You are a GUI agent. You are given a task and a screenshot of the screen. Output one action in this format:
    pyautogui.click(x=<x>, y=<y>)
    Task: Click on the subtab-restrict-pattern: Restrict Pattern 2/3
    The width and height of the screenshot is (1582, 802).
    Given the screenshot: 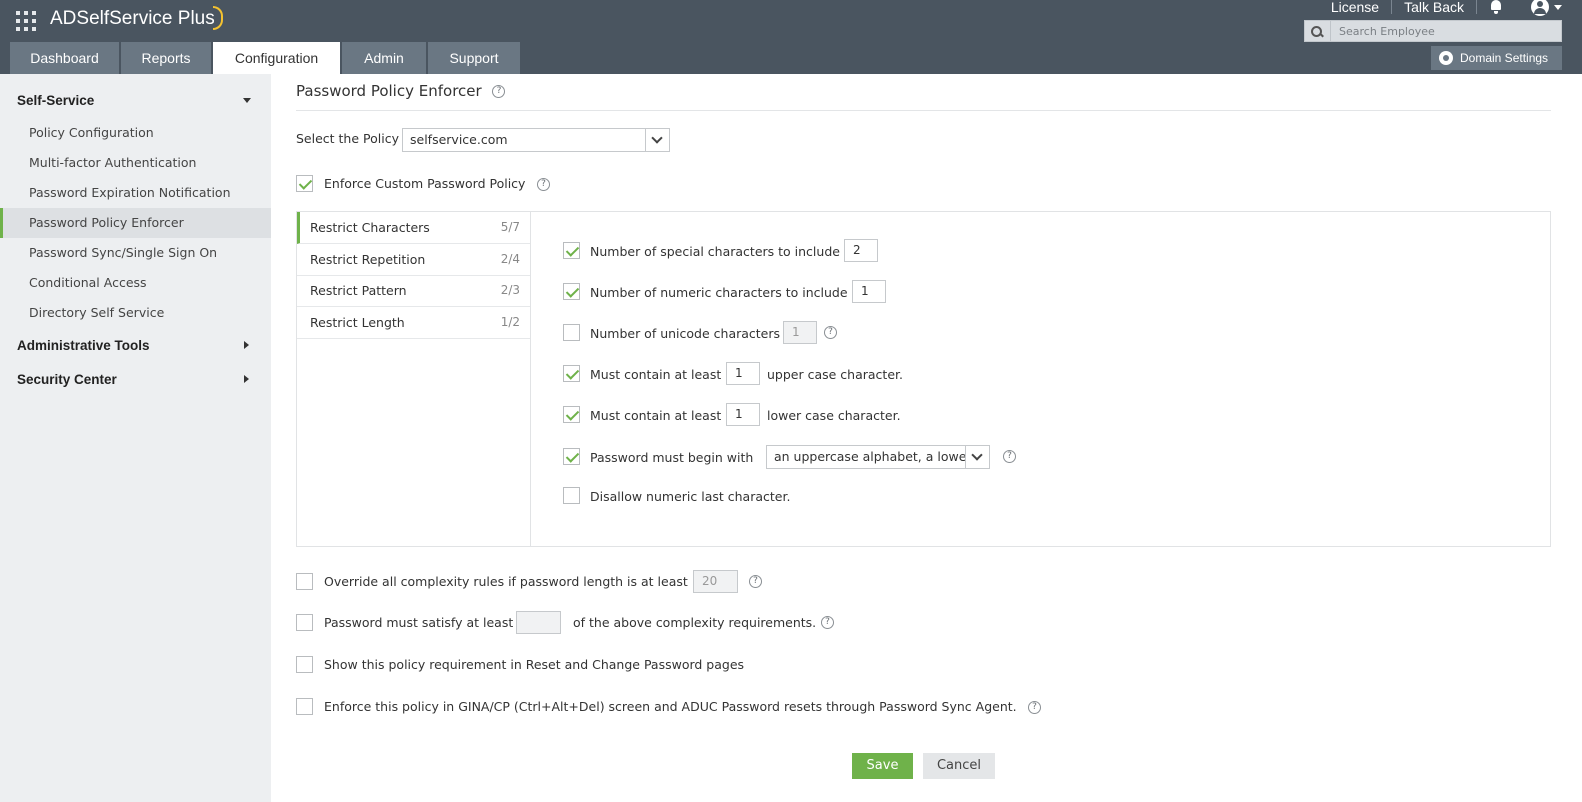 What is the action you would take?
    pyautogui.click(x=413, y=291)
    